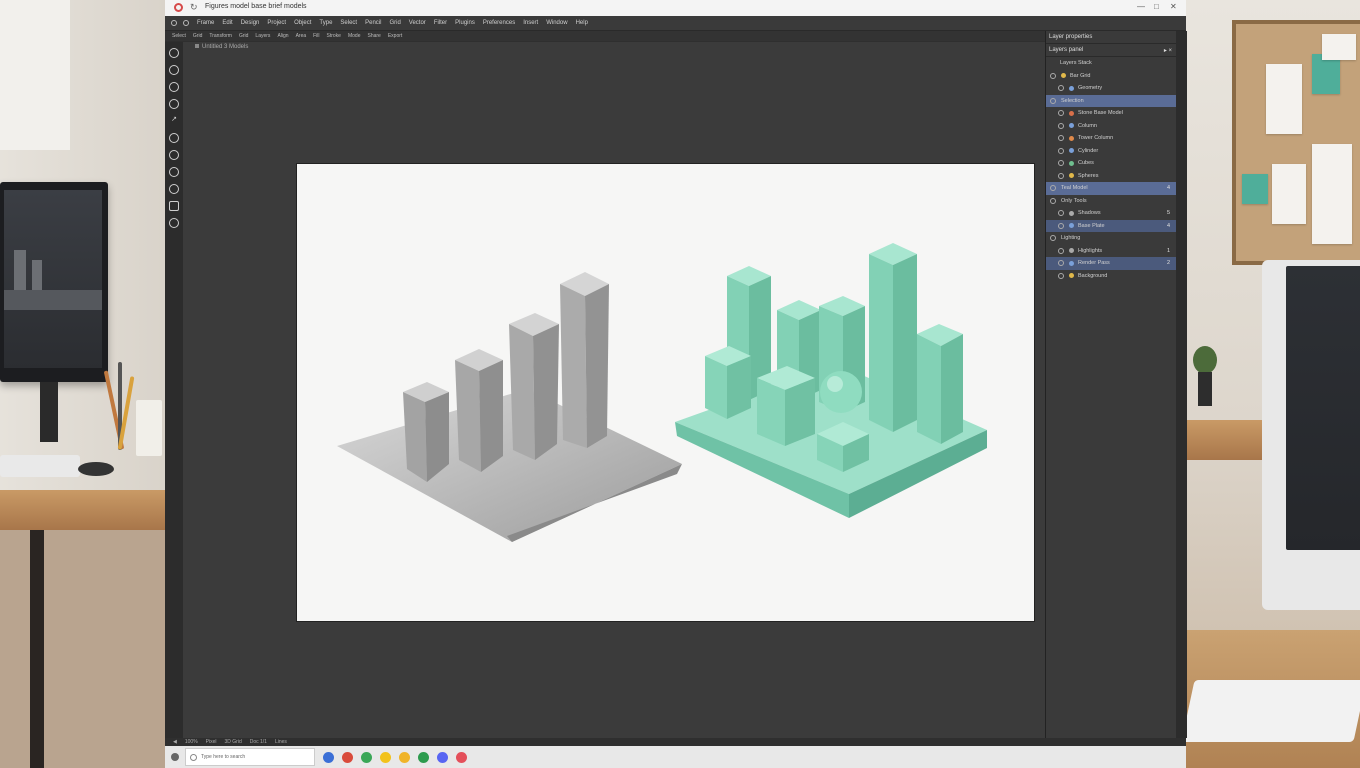 This screenshot has height=768, width=1360. What do you see at coordinates (174, 223) in the screenshot?
I see `zoom-icon` at bounding box center [174, 223].